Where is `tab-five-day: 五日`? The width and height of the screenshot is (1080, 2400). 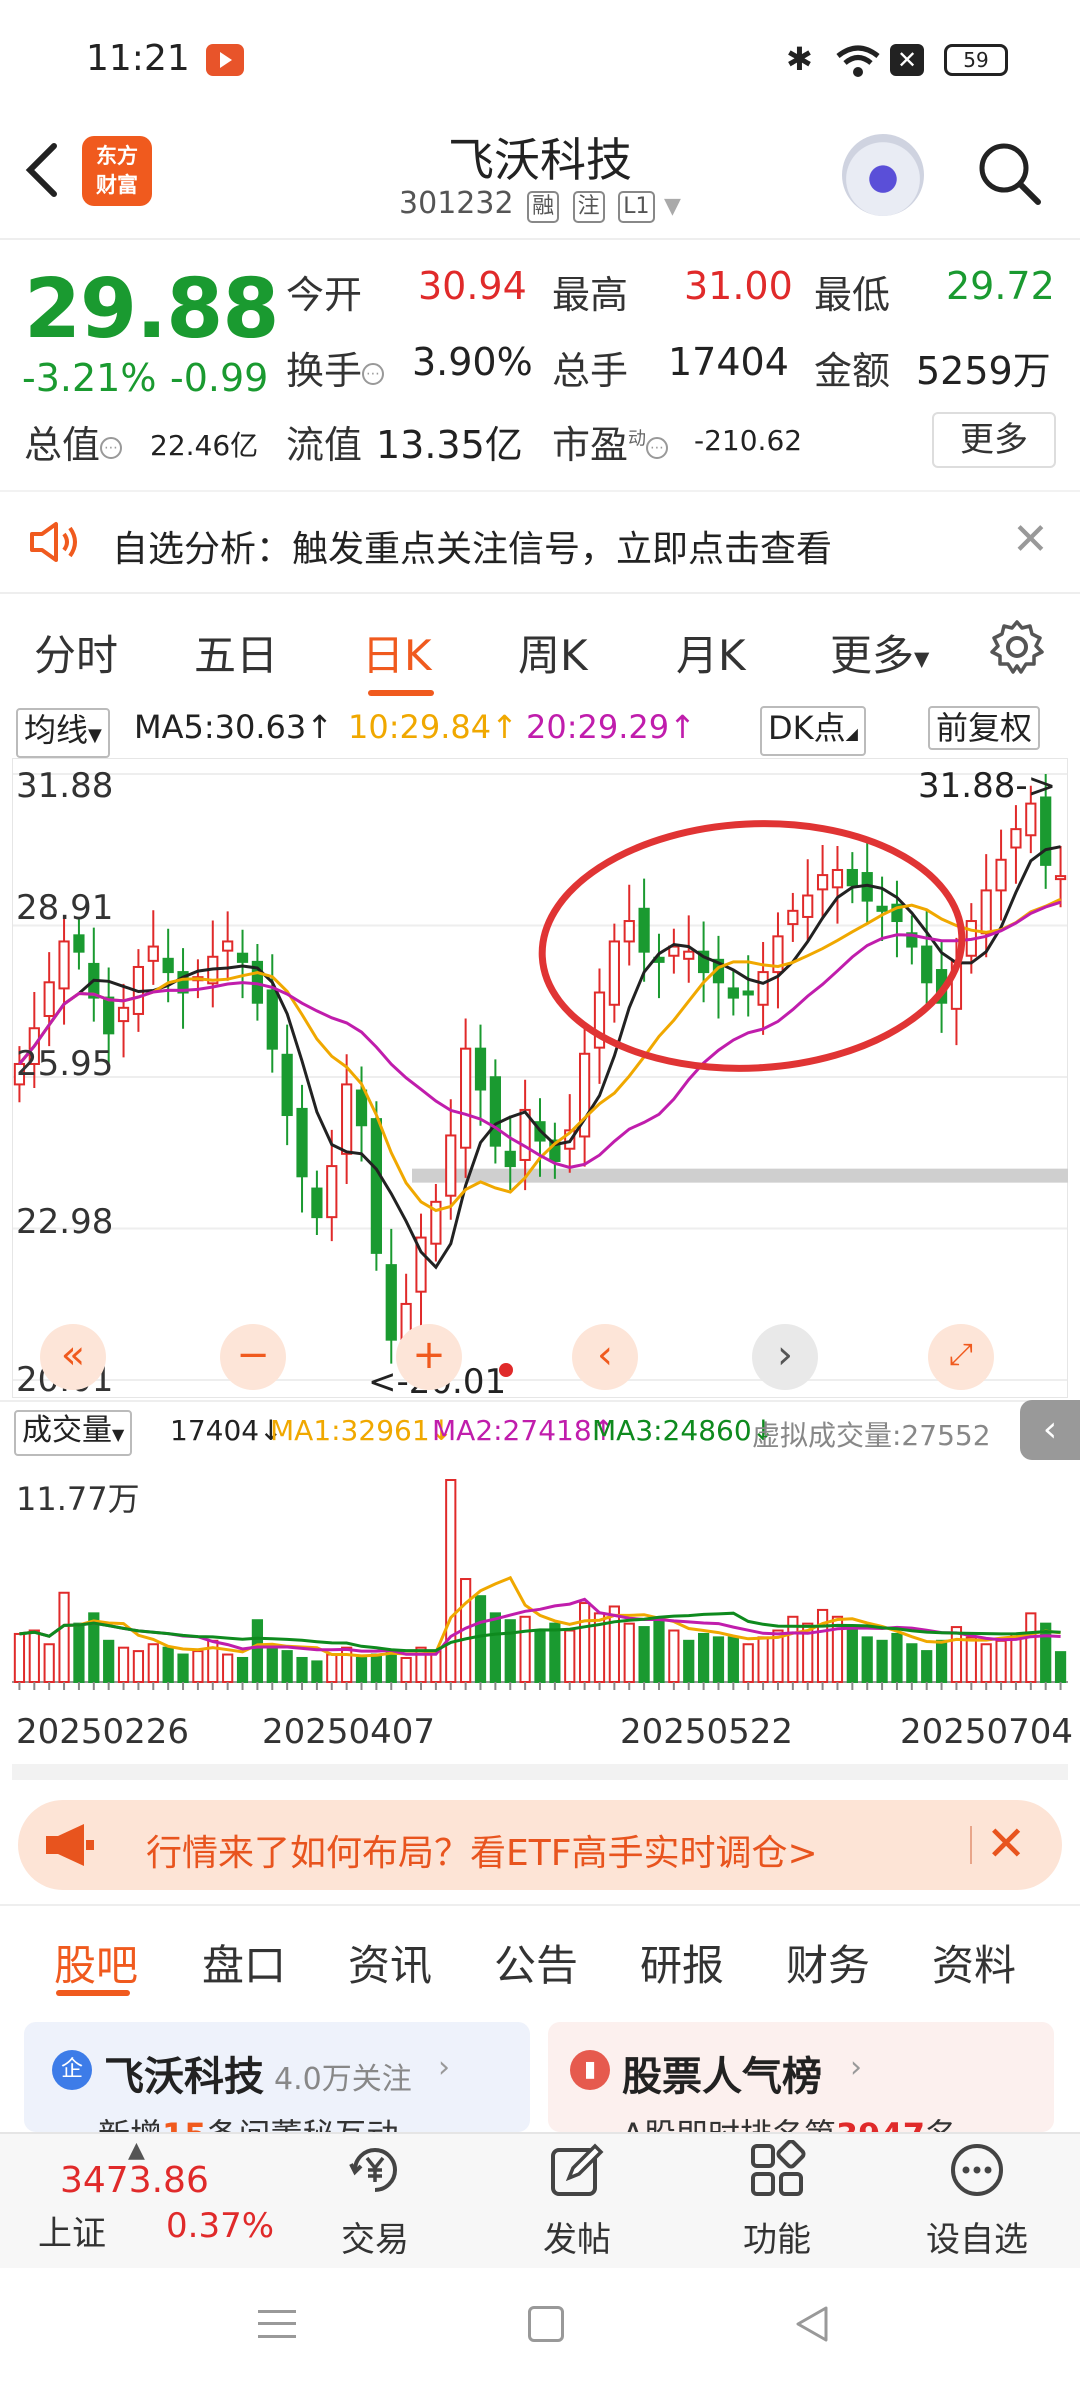
tab-five-day: 五日 is located at coordinates (236, 652).